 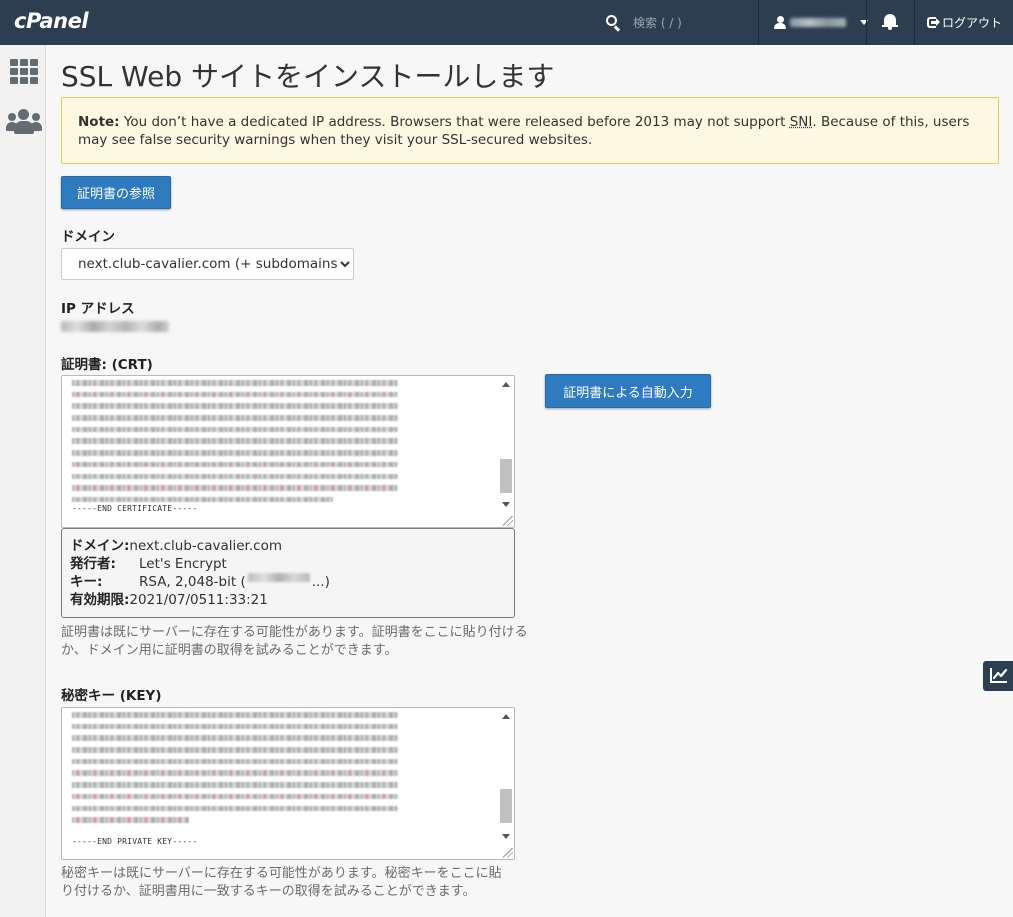 What do you see at coordinates (99, 122) in the screenshot?
I see `note-label: Note:` at bounding box center [99, 122].